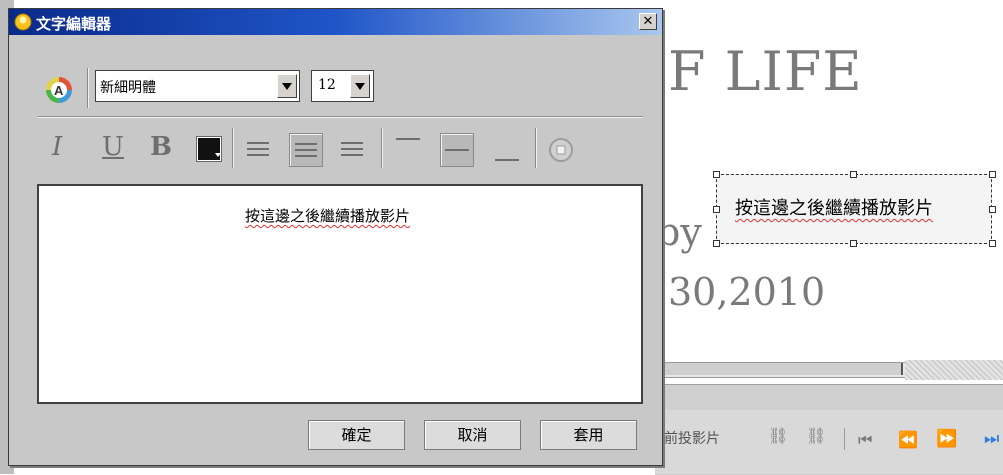 This screenshot has width=1003, height=475. I want to click on selected-text-box-label: 按這邊之後繼續播放影片, so click(834, 208).